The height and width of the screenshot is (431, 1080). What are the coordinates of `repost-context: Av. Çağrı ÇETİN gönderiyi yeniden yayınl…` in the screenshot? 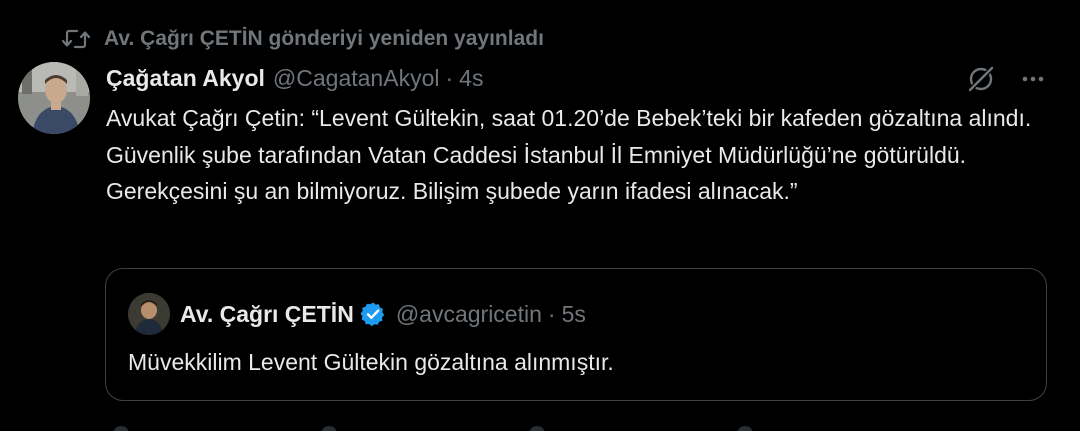 It's located at (303, 39).